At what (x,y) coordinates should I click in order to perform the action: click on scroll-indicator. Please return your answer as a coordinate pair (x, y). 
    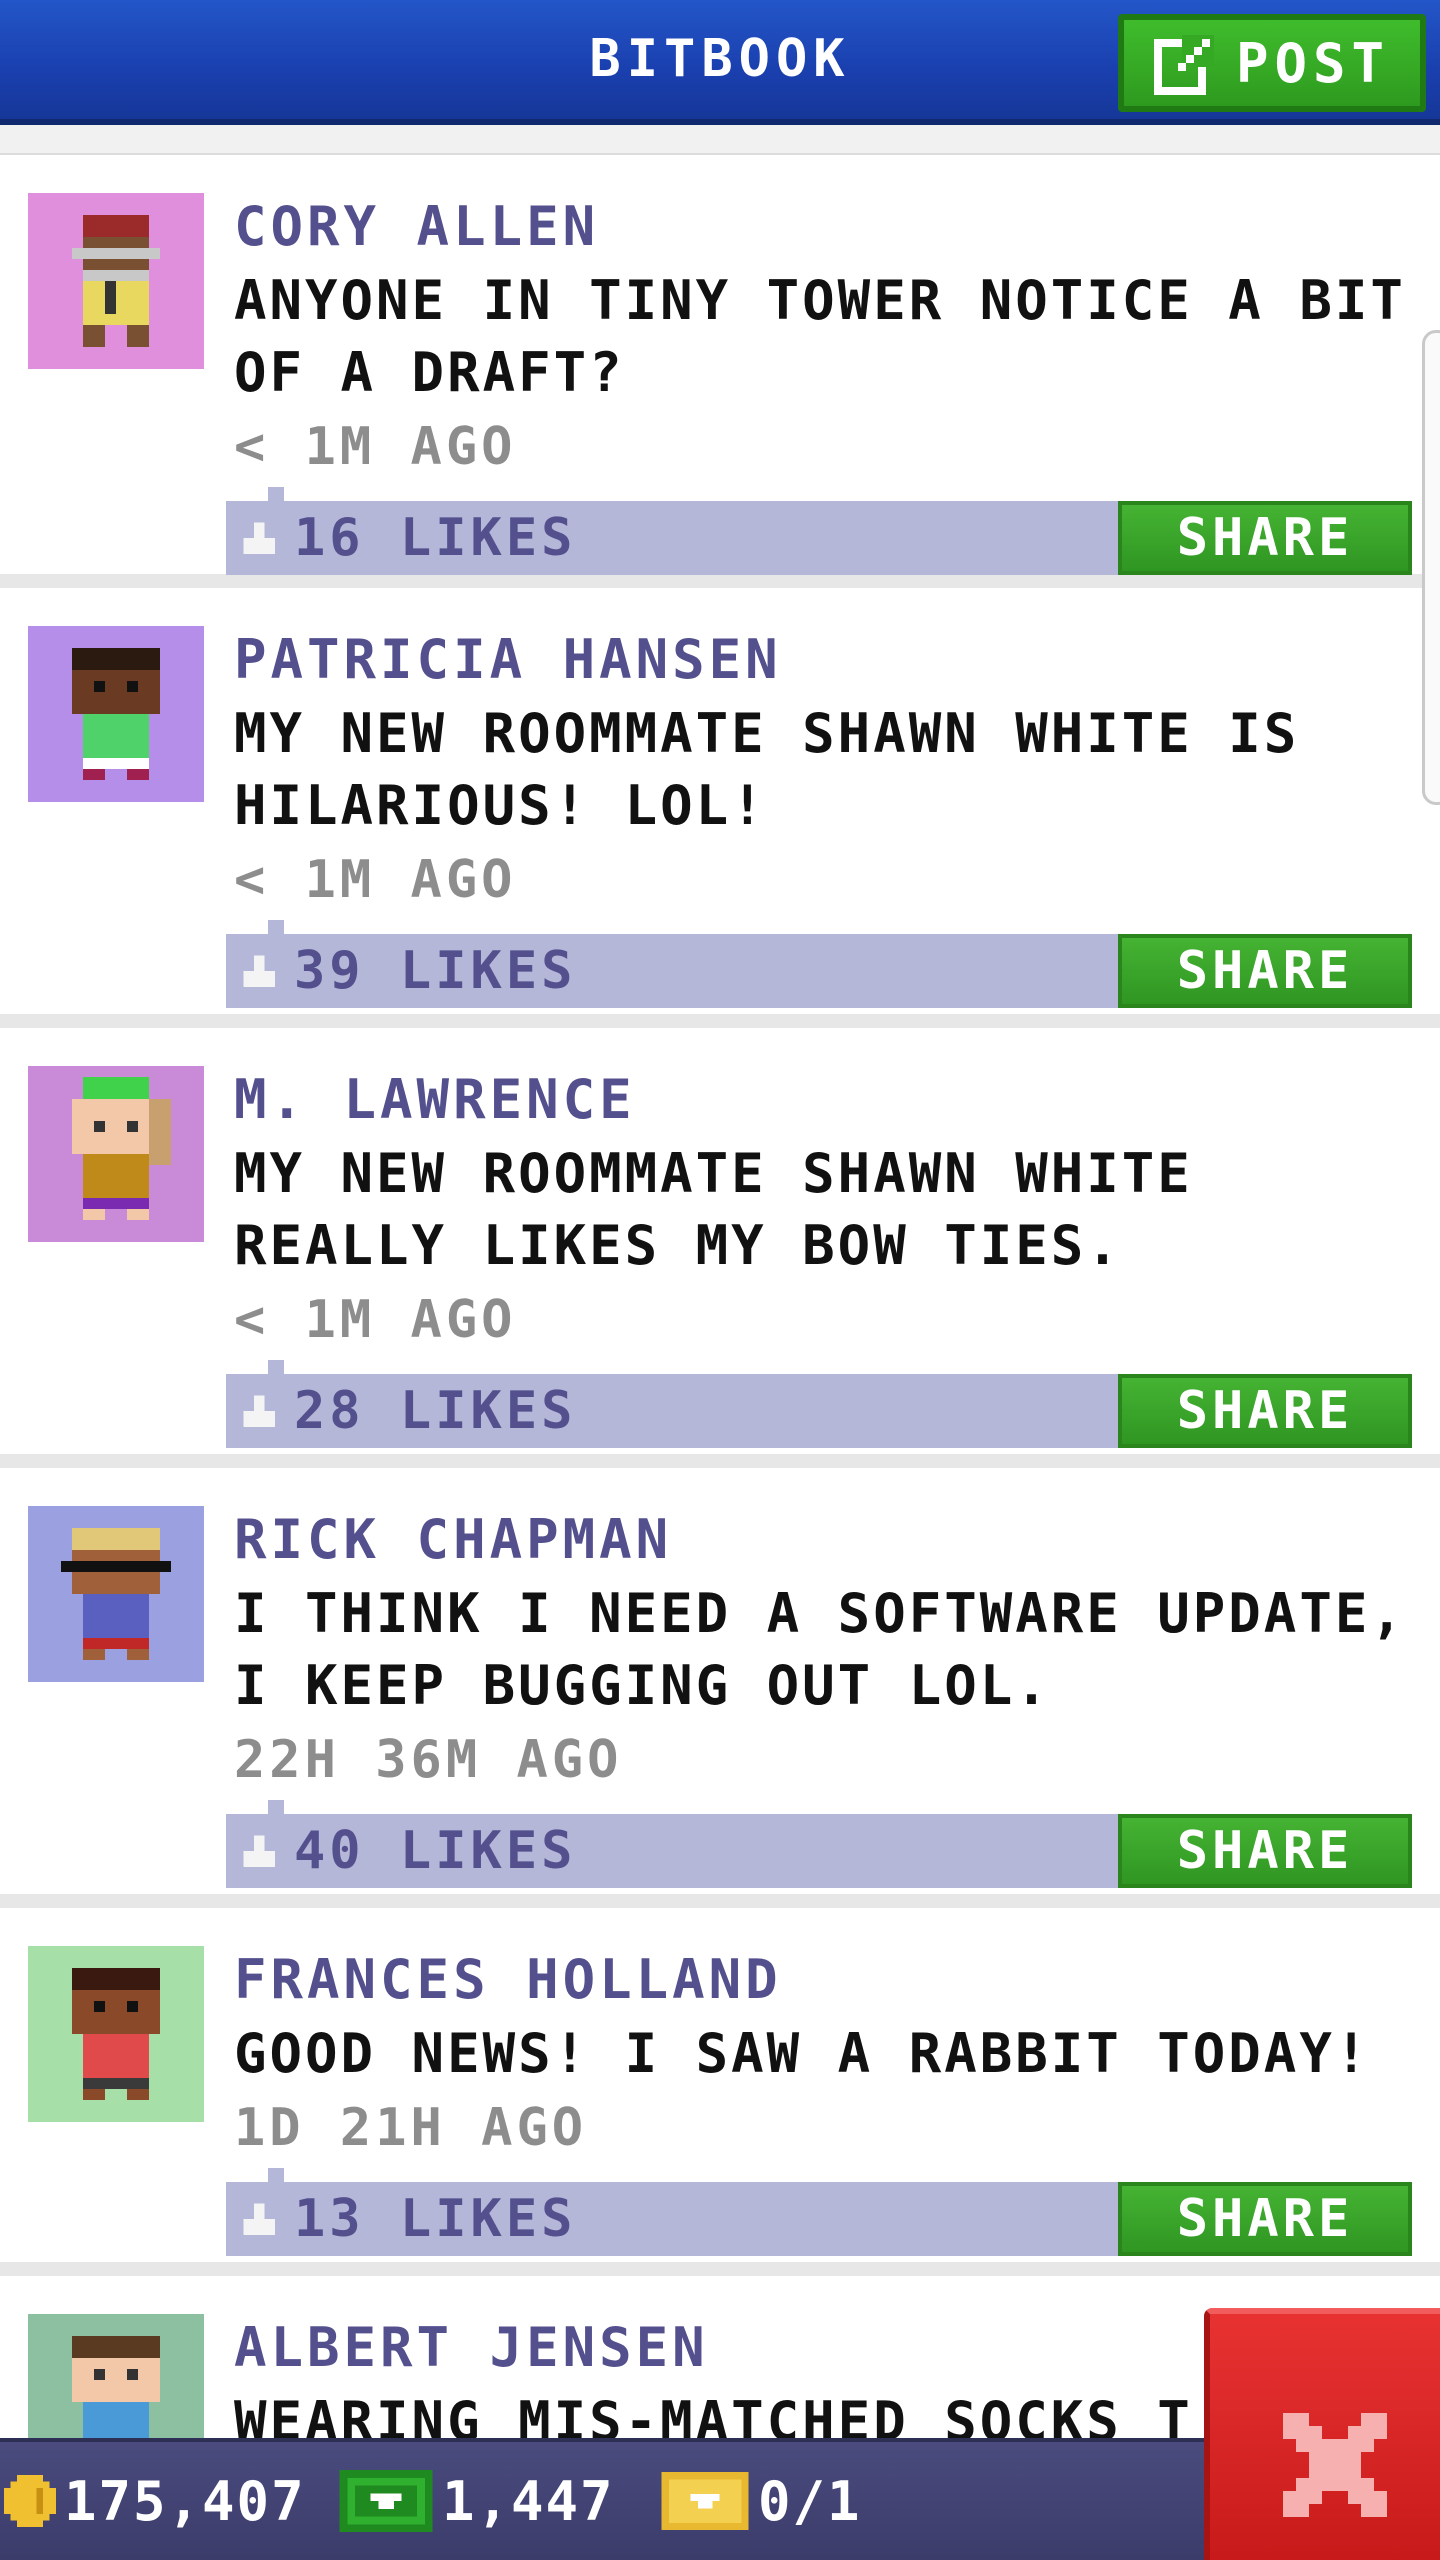
    Looking at the image, I should click on (1431, 567).